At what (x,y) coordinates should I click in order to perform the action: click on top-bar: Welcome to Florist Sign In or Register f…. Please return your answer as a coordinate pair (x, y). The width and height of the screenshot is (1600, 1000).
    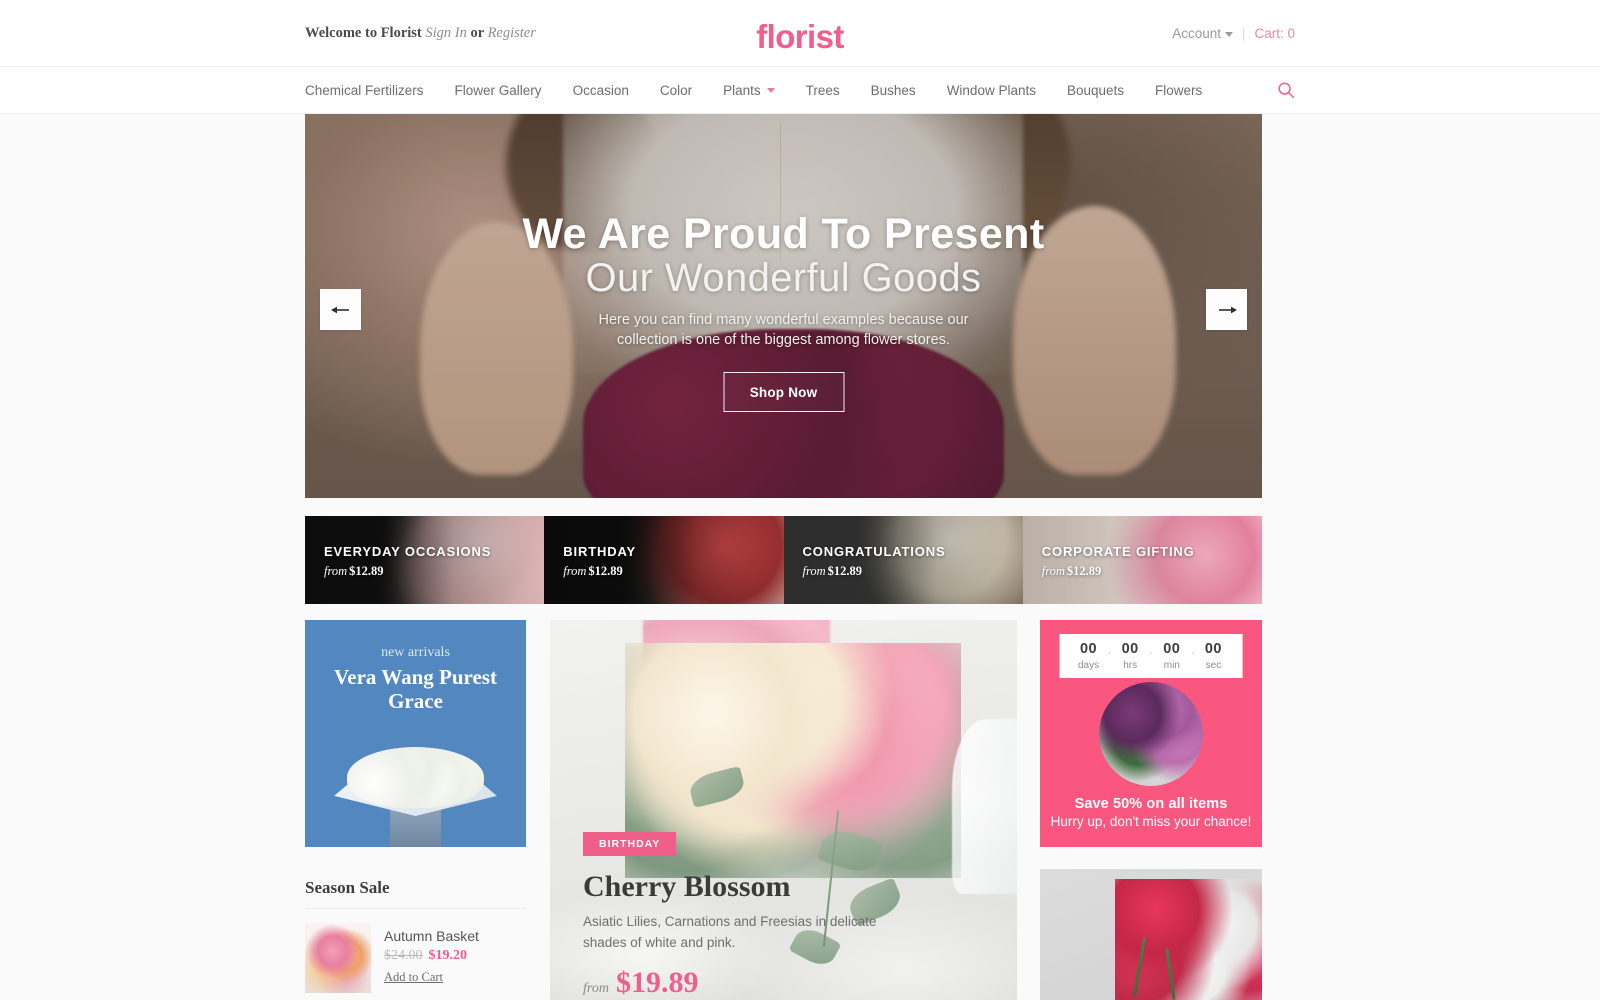
    Looking at the image, I should click on (800, 33).